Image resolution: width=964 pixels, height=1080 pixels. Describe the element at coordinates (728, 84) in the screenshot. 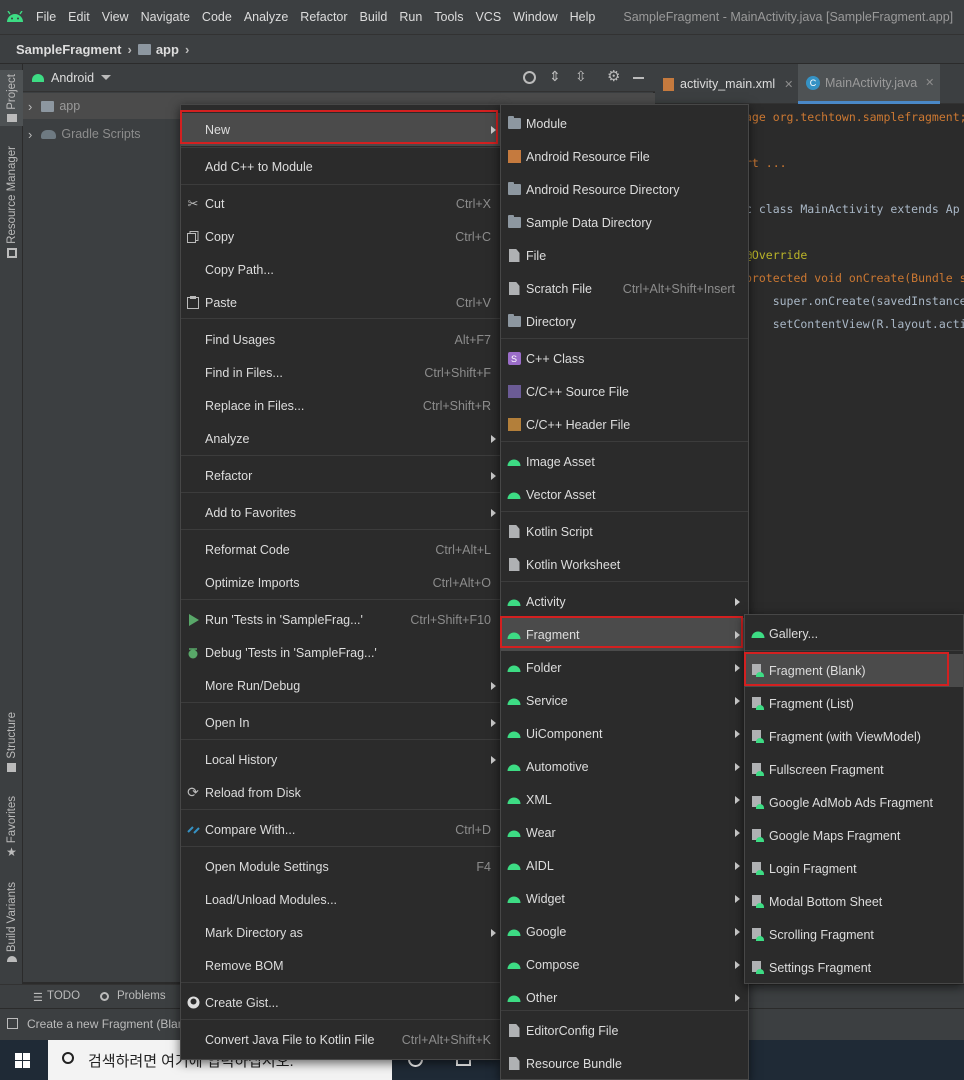

I see `tab-activity-main-xml: activity_main.xml ✕` at that location.